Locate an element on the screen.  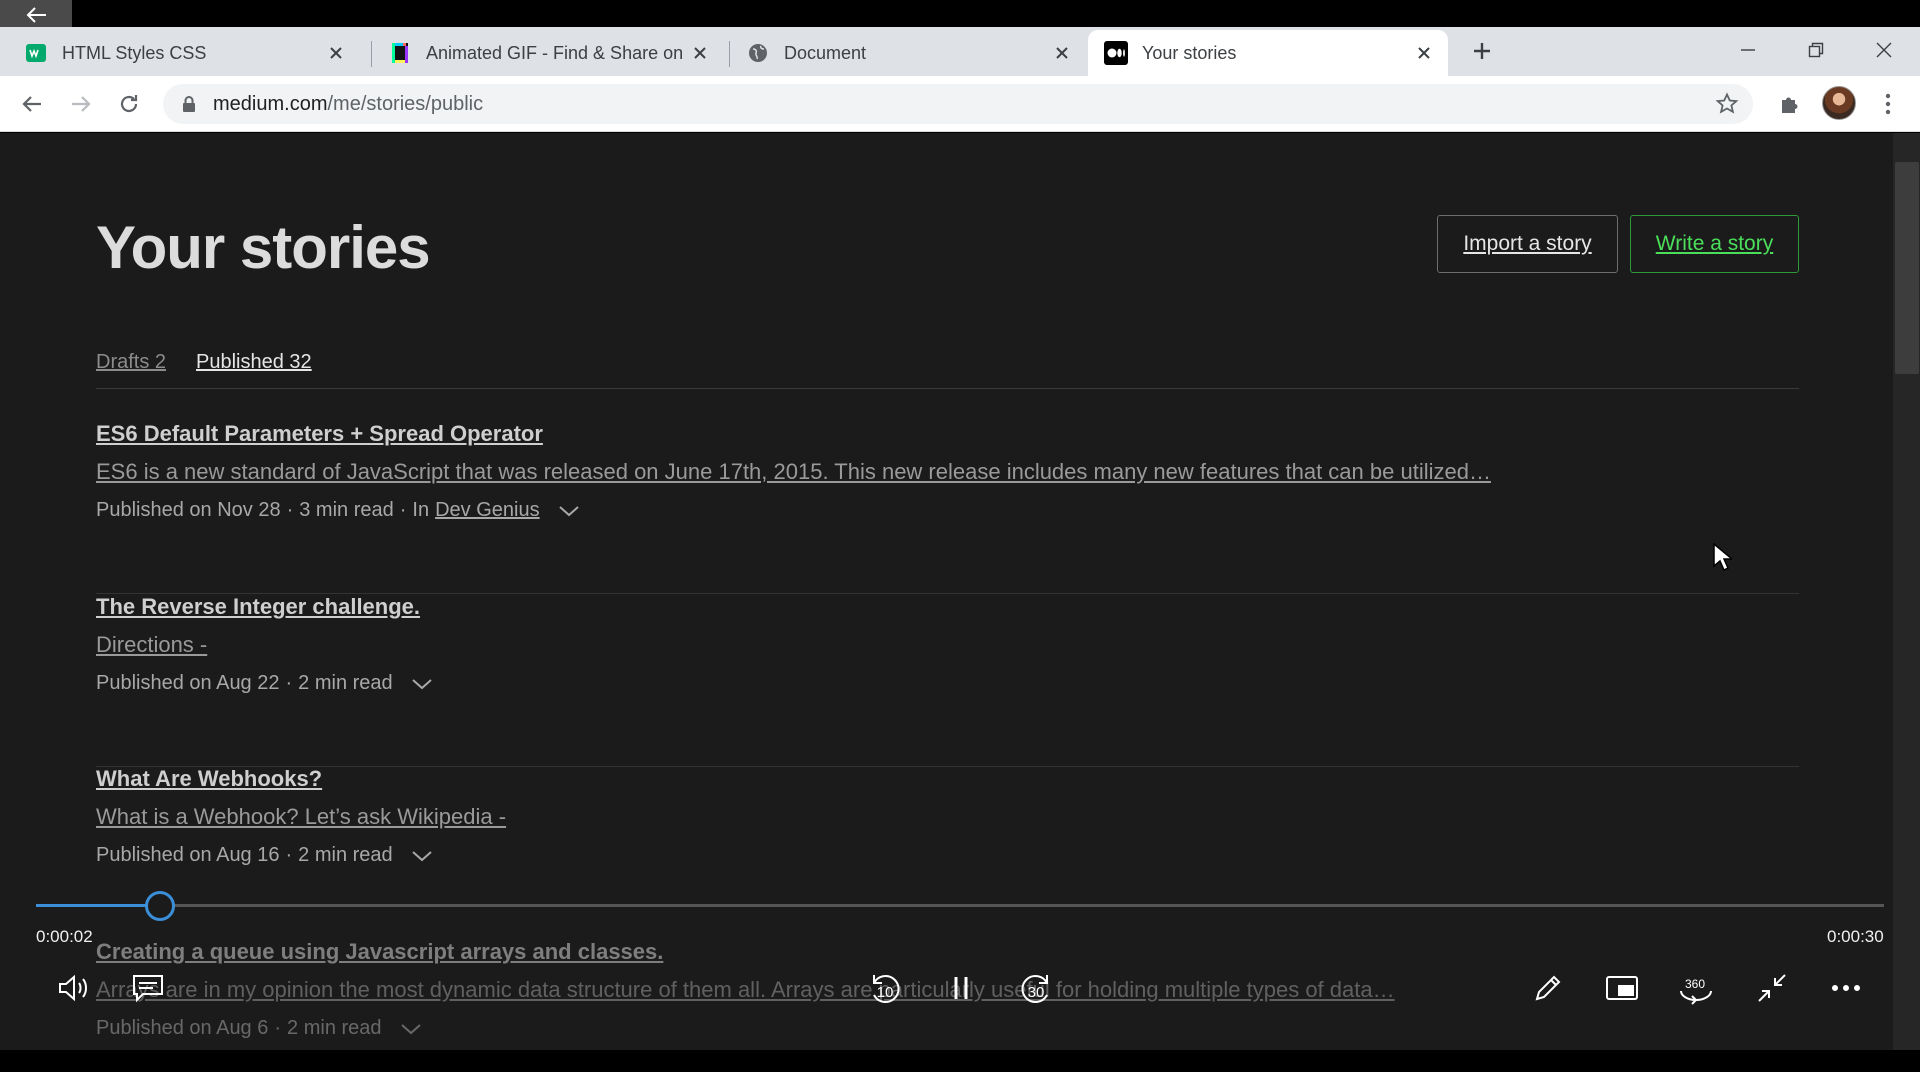
tab-document: Document is located at coordinates (908, 53).